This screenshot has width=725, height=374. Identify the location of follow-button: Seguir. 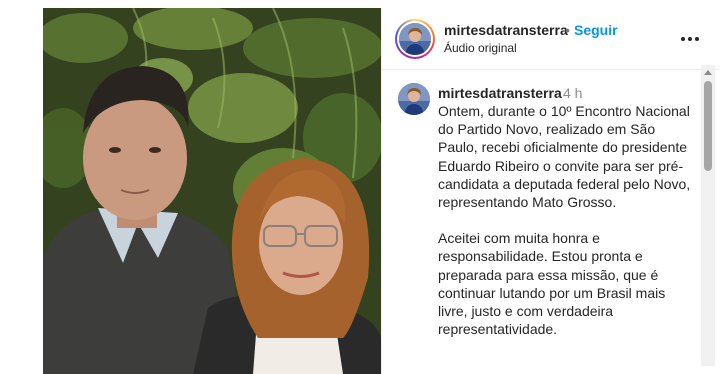
(596, 30).